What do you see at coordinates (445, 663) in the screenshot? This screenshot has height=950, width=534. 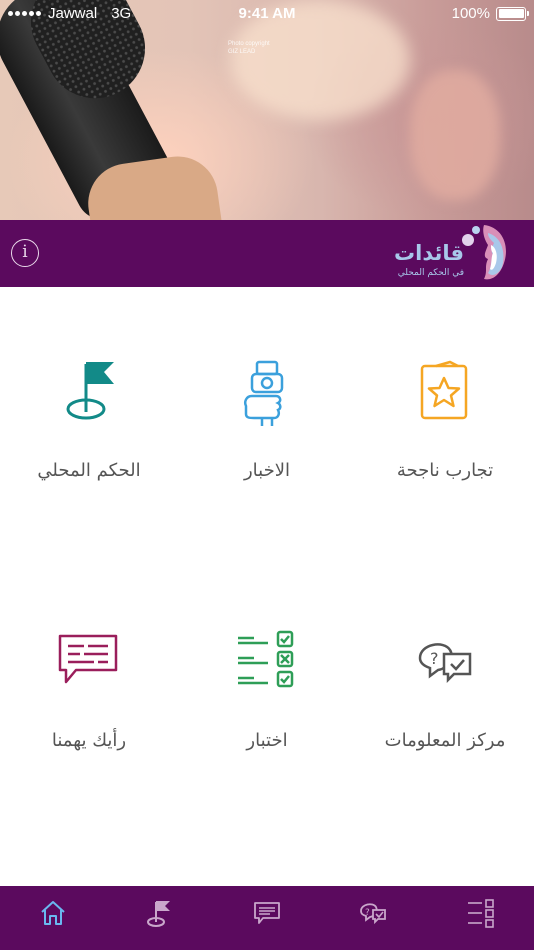 I see `faq-chat-icon: ?` at bounding box center [445, 663].